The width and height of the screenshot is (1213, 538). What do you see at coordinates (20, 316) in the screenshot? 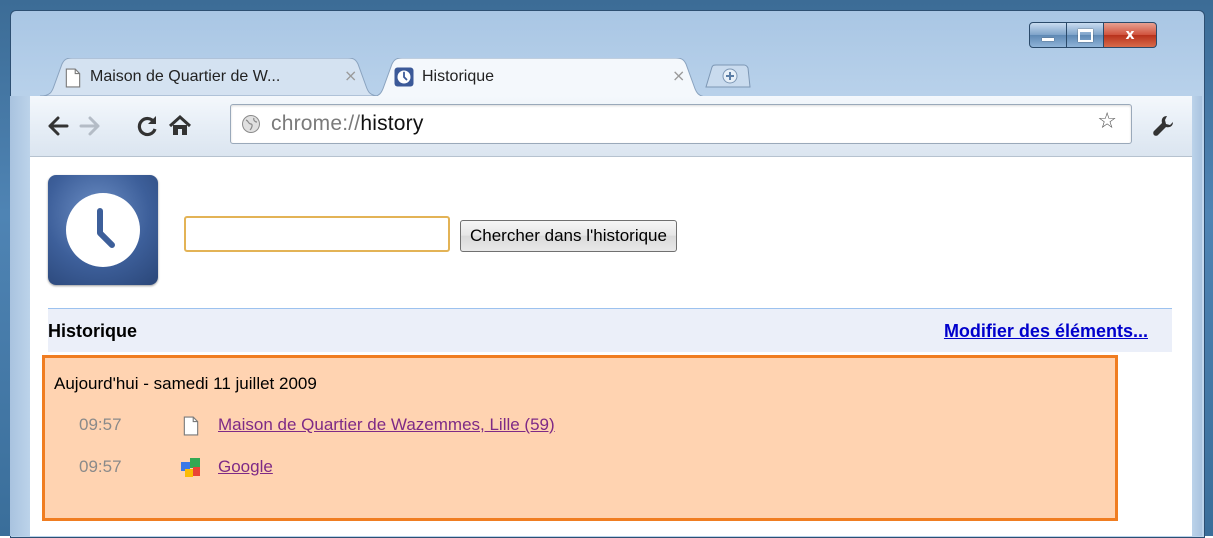
I see `frame-left` at bounding box center [20, 316].